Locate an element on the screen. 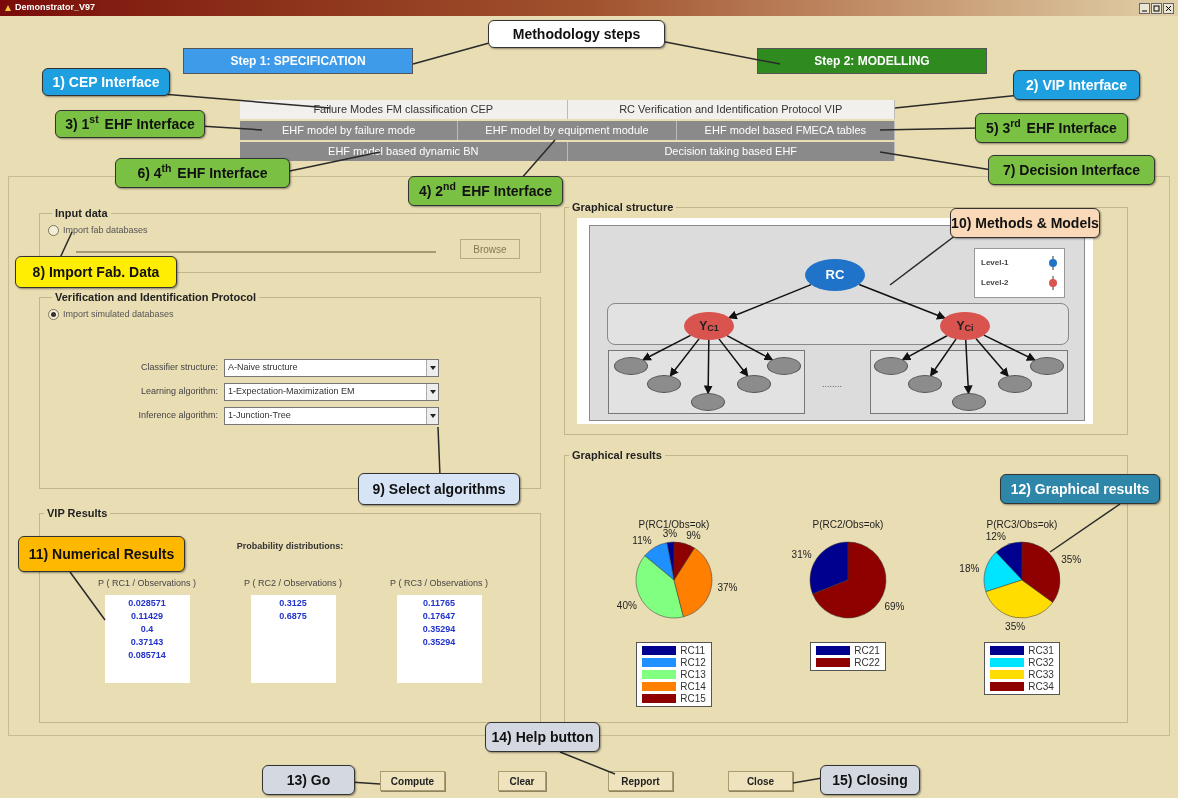 This screenshot has height=798, width=1178. probability-value: 0.11429 is located at coordinates (146, 616).